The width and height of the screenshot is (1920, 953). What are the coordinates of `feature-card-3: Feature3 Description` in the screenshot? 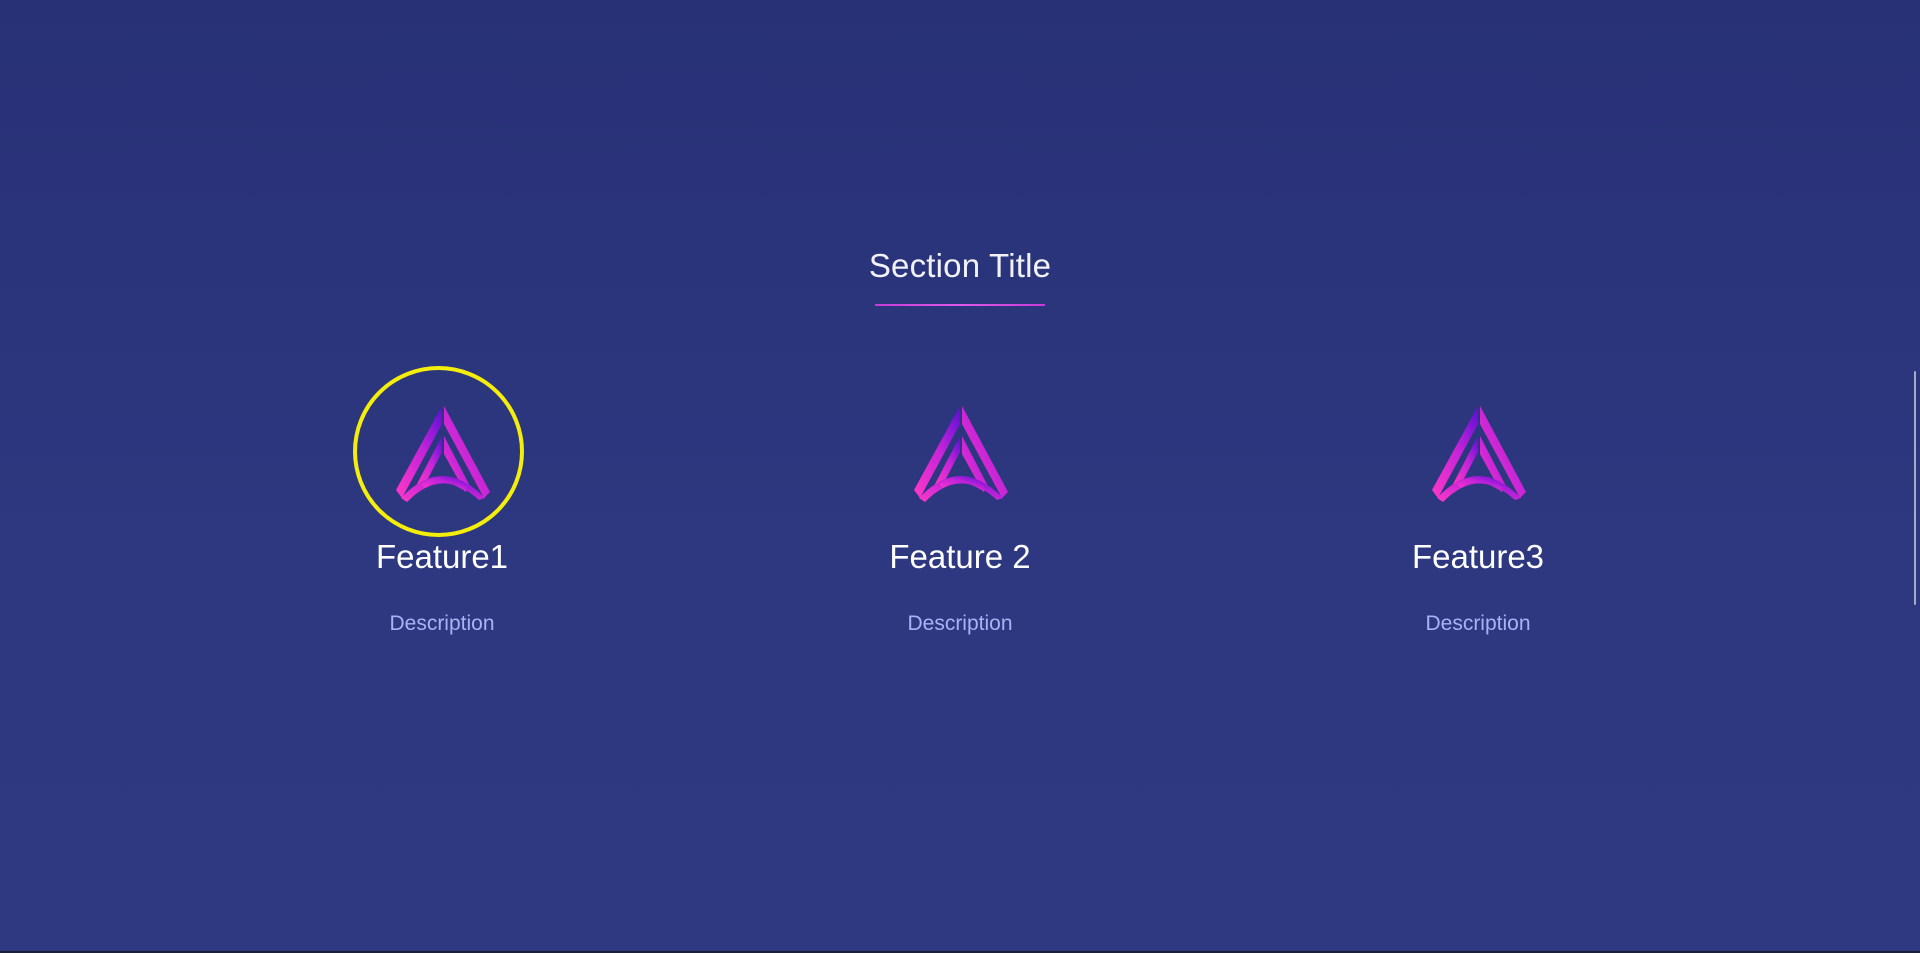 It's located at (1478, 505).